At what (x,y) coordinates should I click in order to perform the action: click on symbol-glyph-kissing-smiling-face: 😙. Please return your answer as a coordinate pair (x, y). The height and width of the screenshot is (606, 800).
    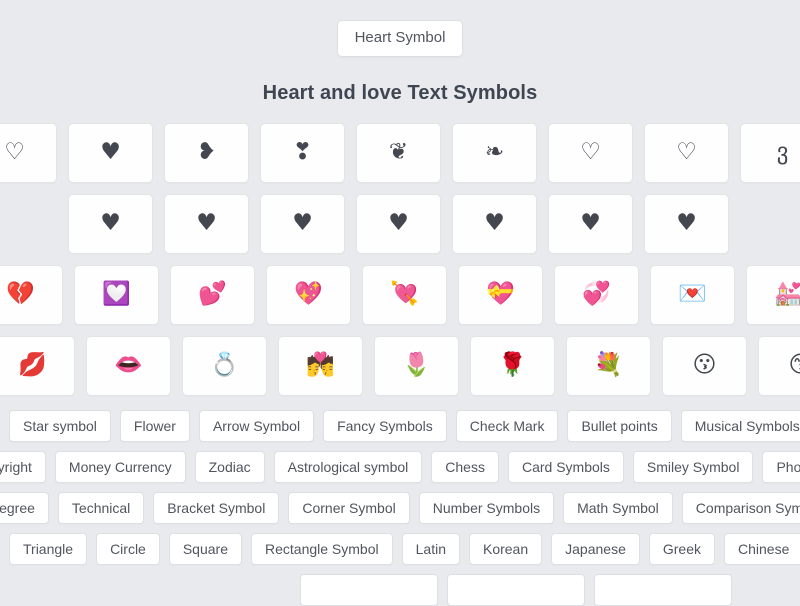
    Looking at the image, I should click on (794, 365).